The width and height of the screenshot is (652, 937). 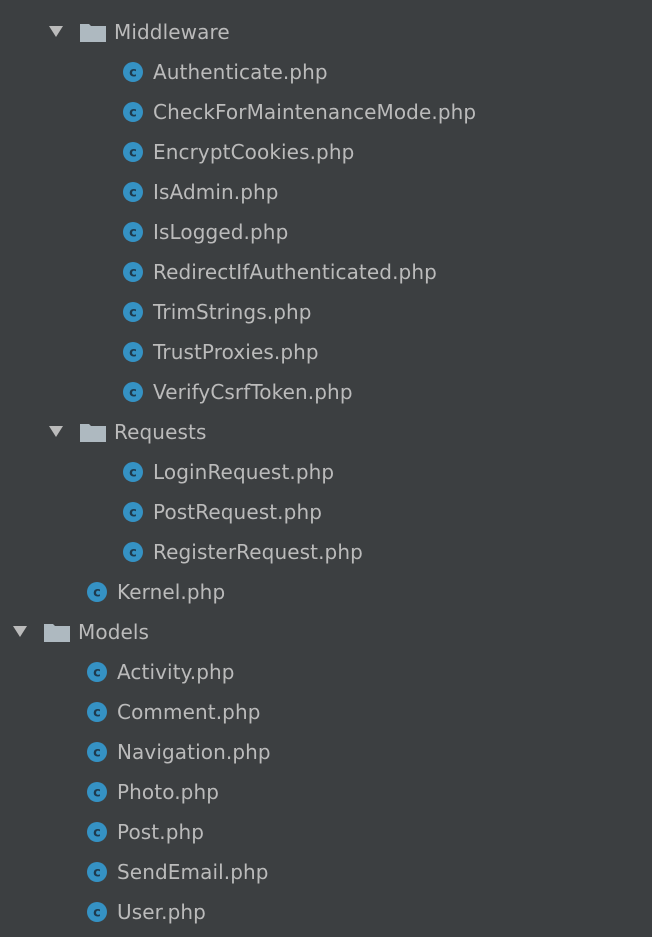 What do you see at coordinates (254, 152) in the screenshot?
I see `file-label: EncryptCookies.php` at bounding box center [254, 152].